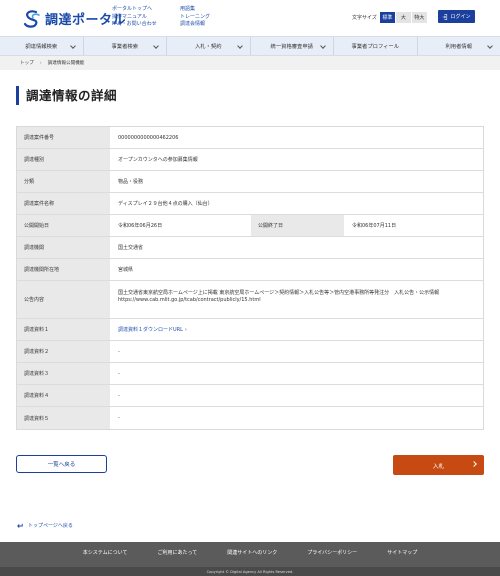 Image resolution: width=500 pixels, height=576 pixels. I want to click on link-procurement-meeting: 調達会情報, so click(195, 25).